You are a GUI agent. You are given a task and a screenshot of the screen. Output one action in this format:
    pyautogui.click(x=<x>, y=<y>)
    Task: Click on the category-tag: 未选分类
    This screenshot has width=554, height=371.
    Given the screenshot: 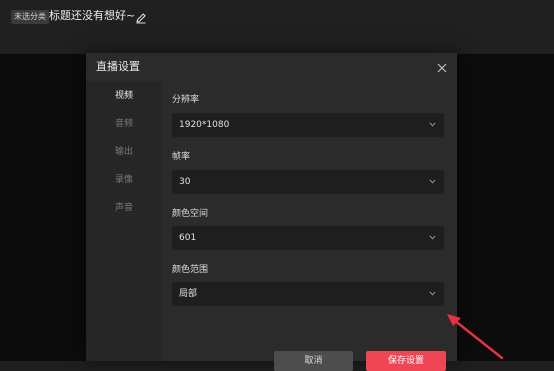 What is the action you would take?
    pyautogui.click(x=30, y=17)
    